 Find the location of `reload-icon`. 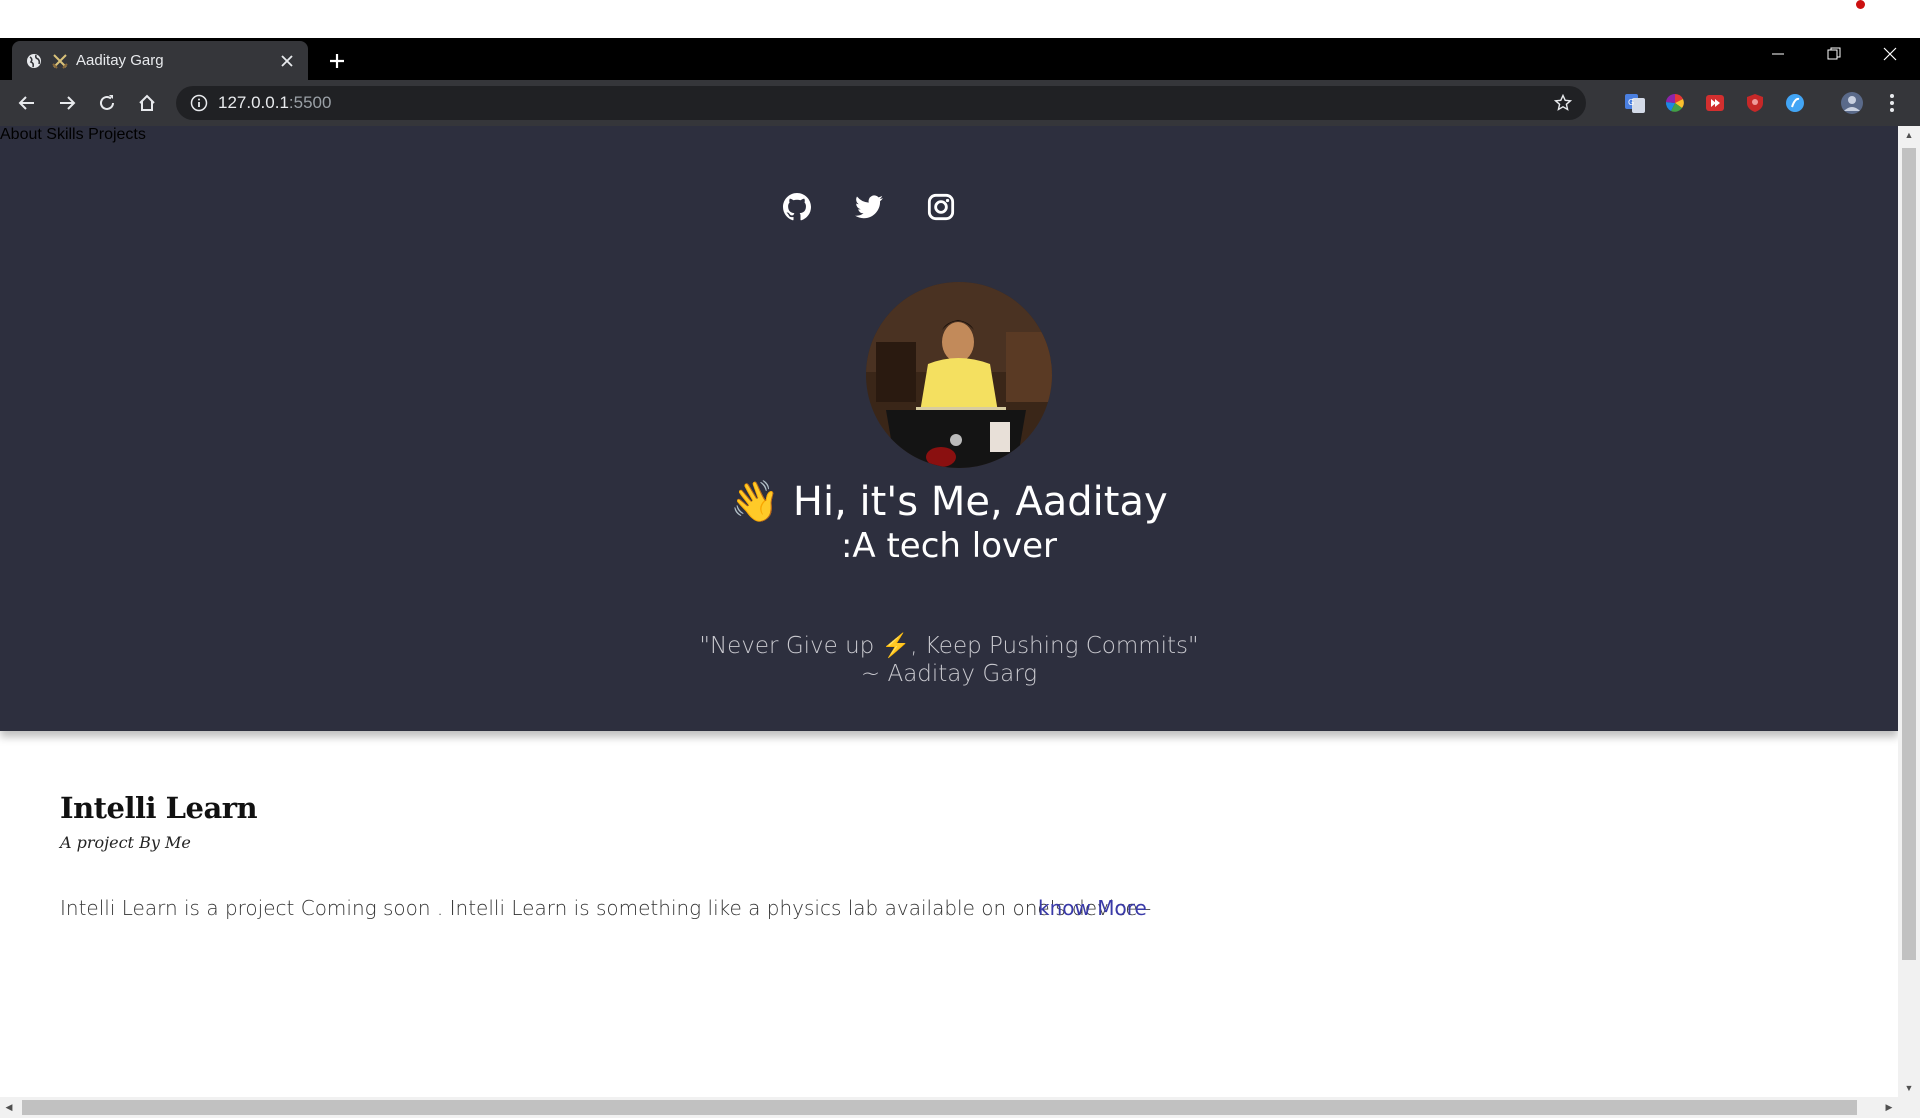

reload-icon is located at coordinates (107, 102).